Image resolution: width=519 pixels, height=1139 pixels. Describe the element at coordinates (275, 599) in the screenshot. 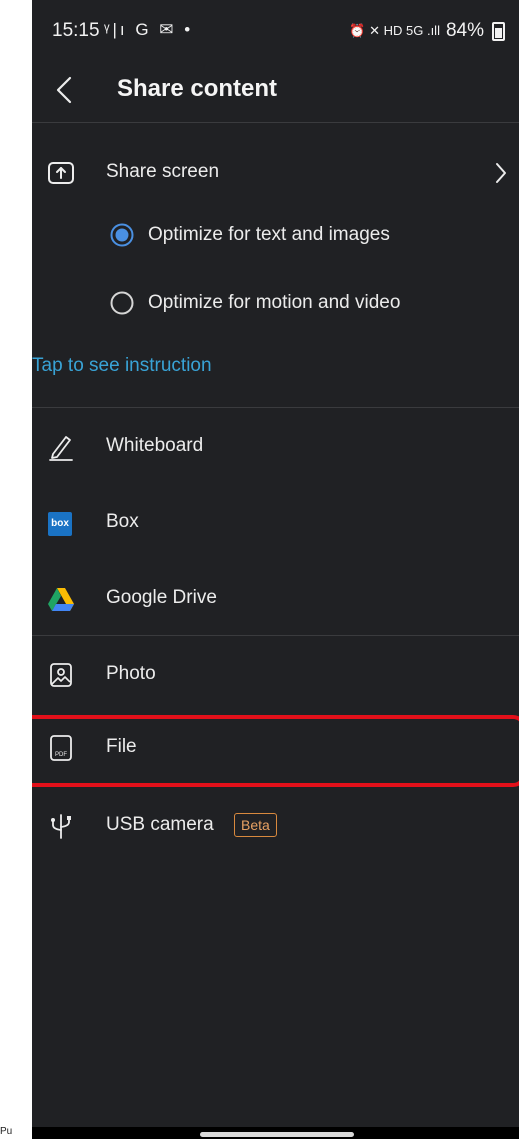

I see `google-drive-row: Google Drive` at that location.